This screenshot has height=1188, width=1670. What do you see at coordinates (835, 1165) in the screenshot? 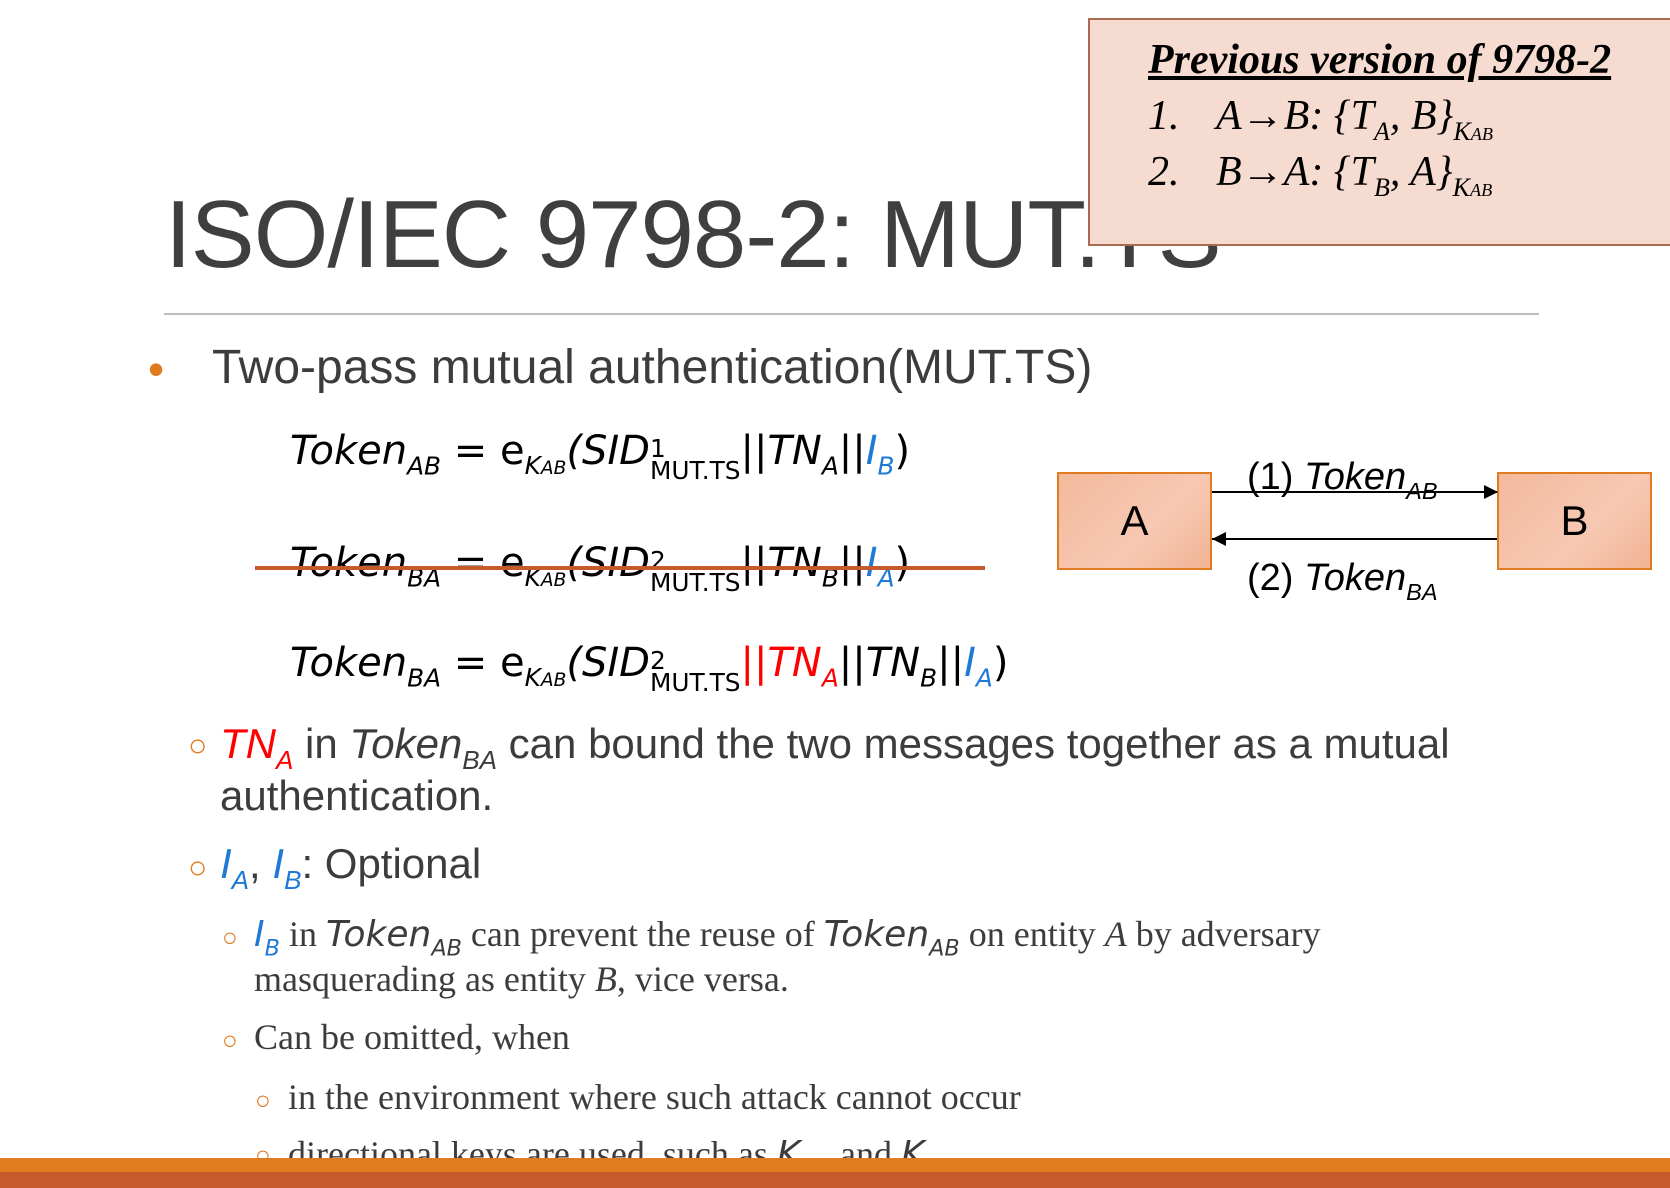
I see `footer-bar-orange` at bounding box center [835, 1165].